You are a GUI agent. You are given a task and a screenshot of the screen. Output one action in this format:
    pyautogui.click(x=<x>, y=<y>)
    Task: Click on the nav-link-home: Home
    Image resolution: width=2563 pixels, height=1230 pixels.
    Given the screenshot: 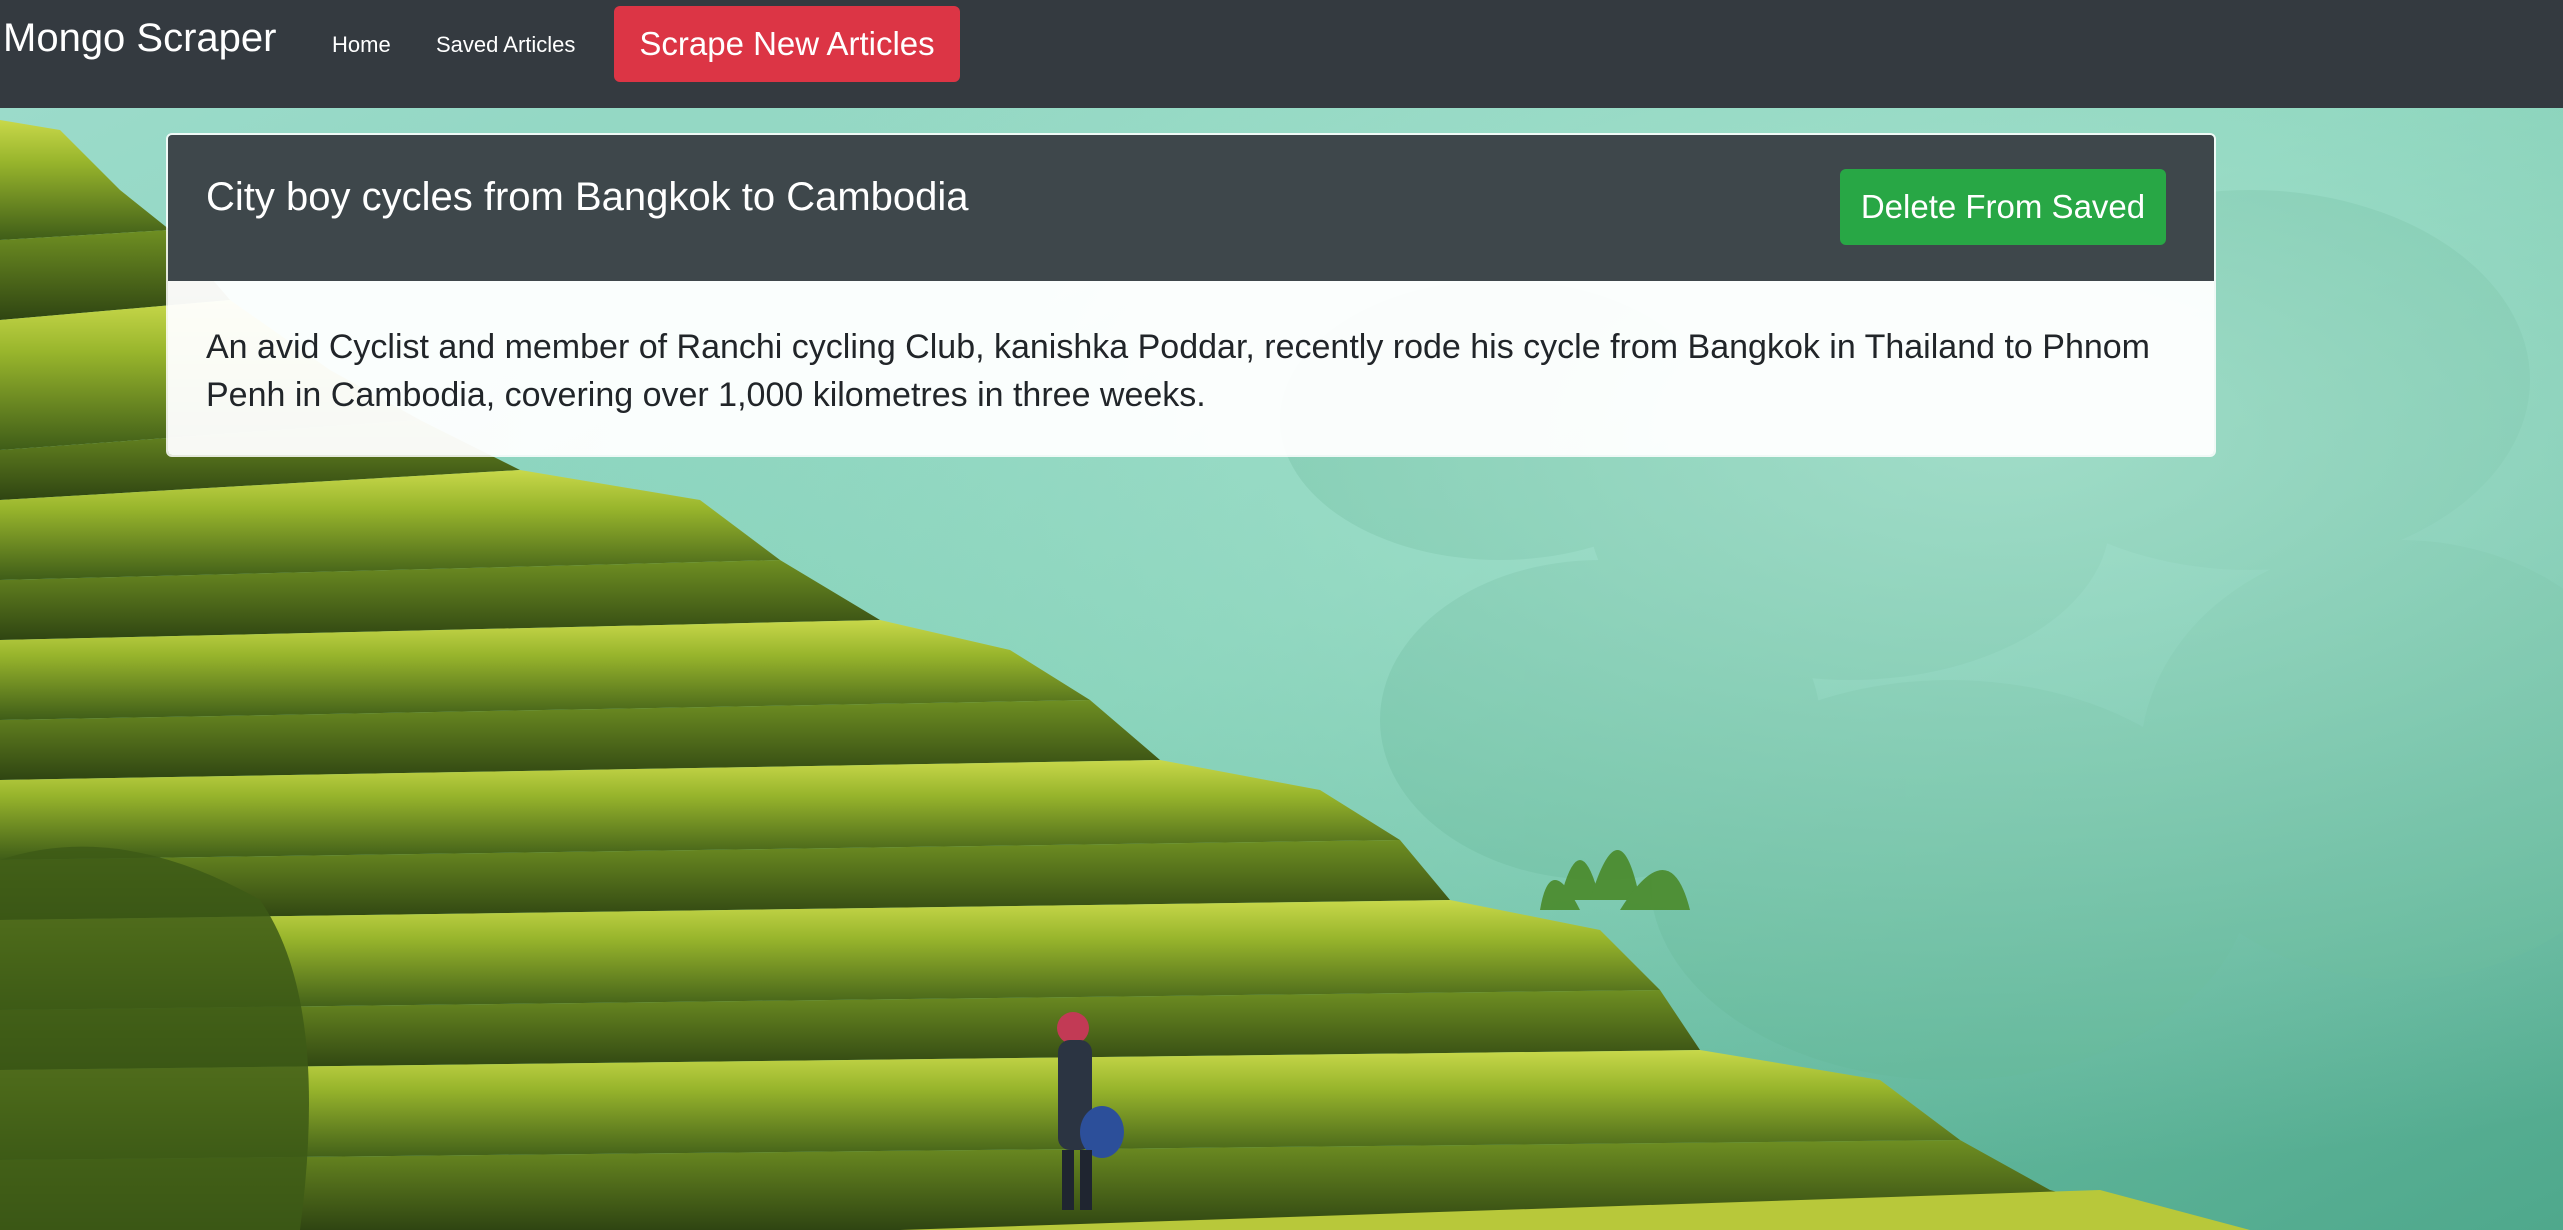 What is the action you would take?
    pyautogui.click(x=361, y=45)
    